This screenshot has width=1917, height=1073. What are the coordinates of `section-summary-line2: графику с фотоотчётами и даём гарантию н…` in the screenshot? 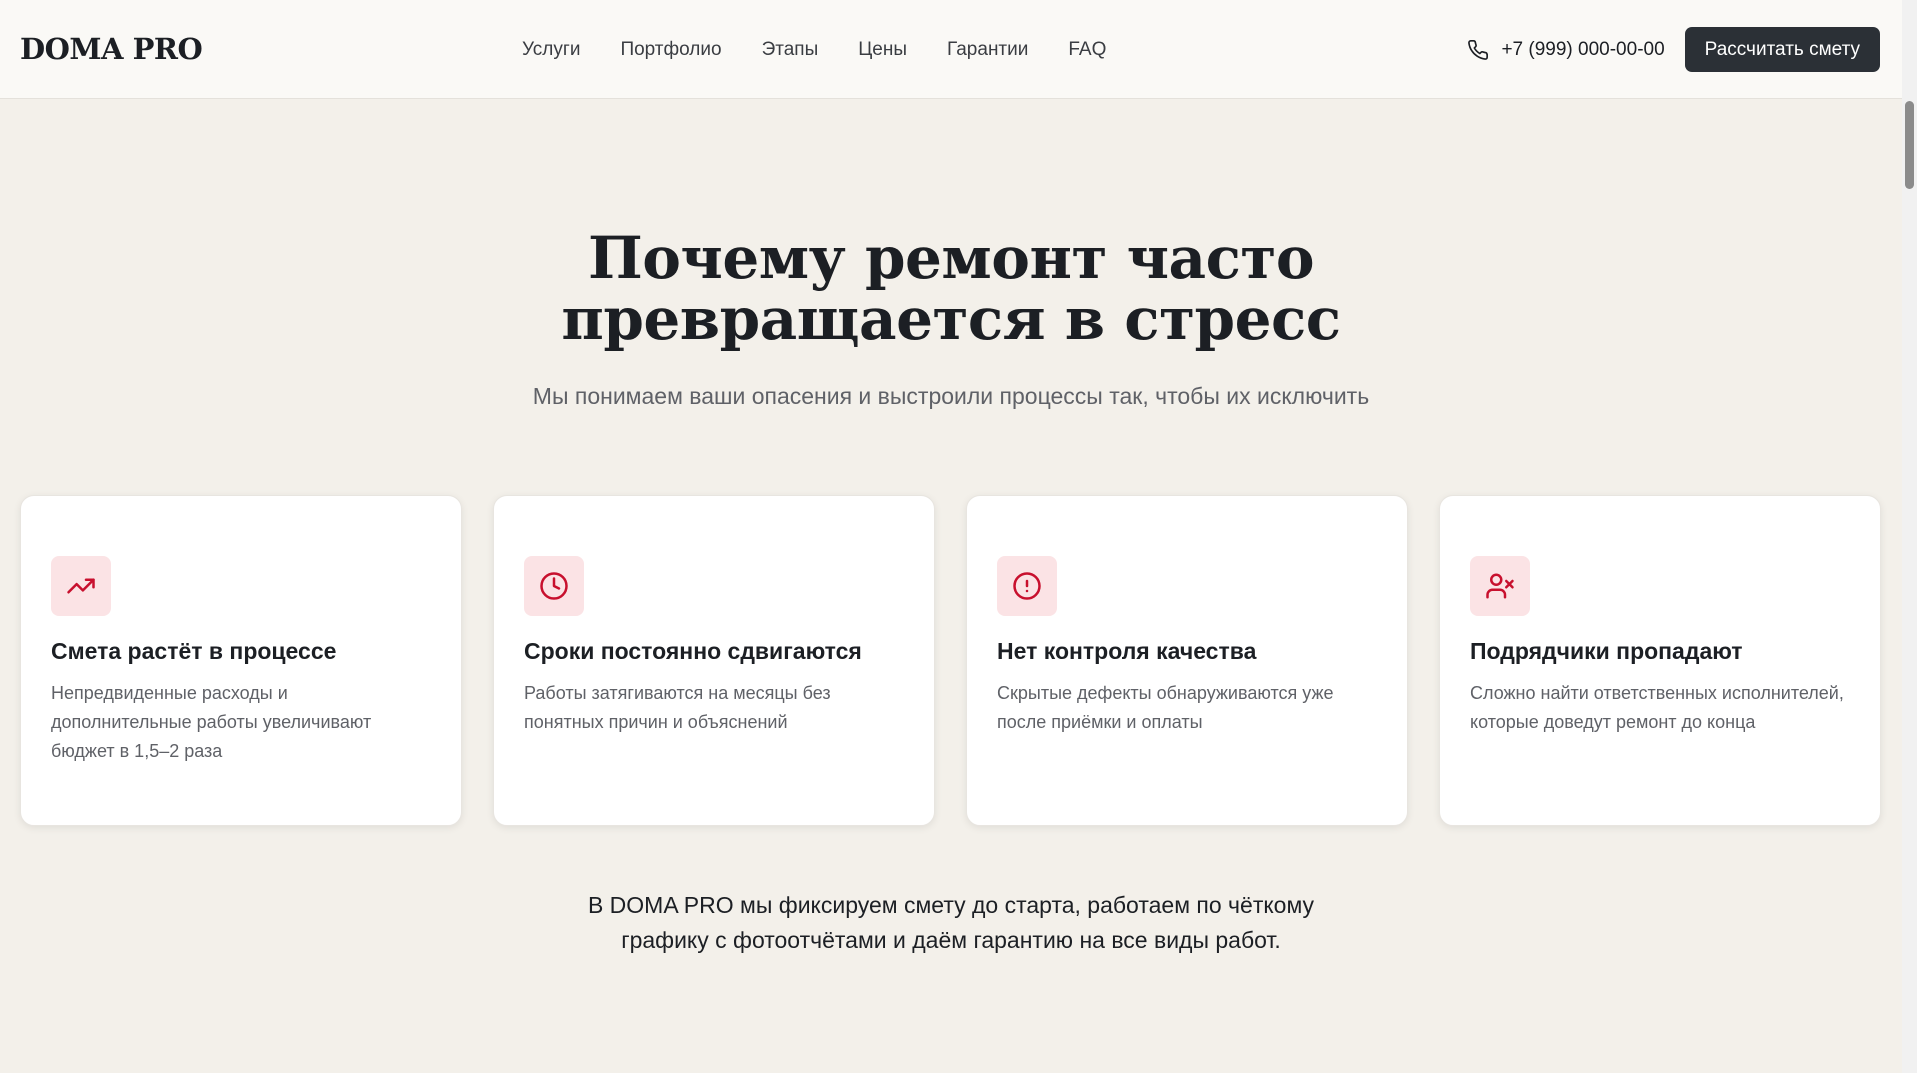 It's located at (951, 940).